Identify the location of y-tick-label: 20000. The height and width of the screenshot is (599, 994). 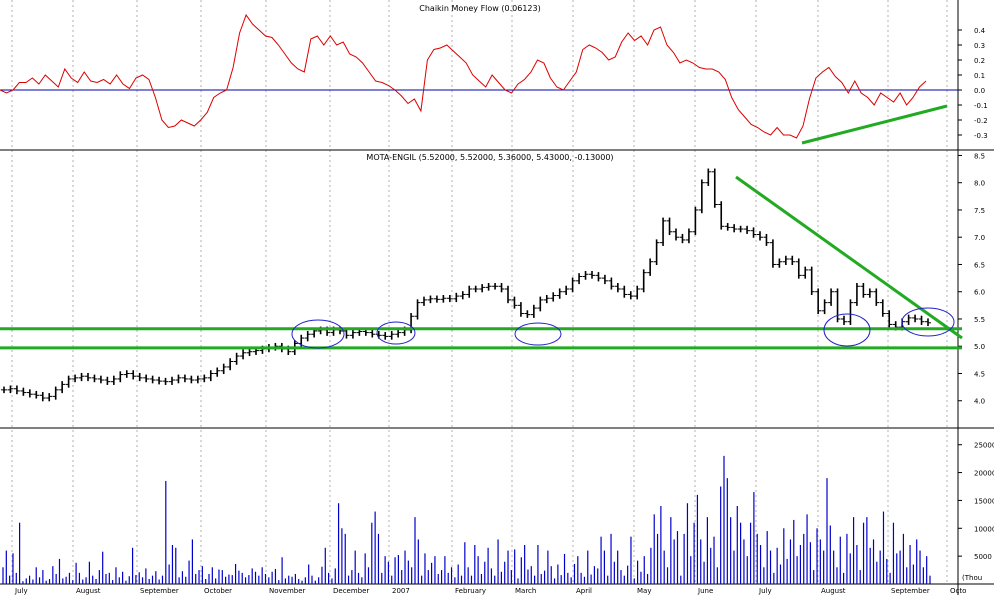
(984, 474).